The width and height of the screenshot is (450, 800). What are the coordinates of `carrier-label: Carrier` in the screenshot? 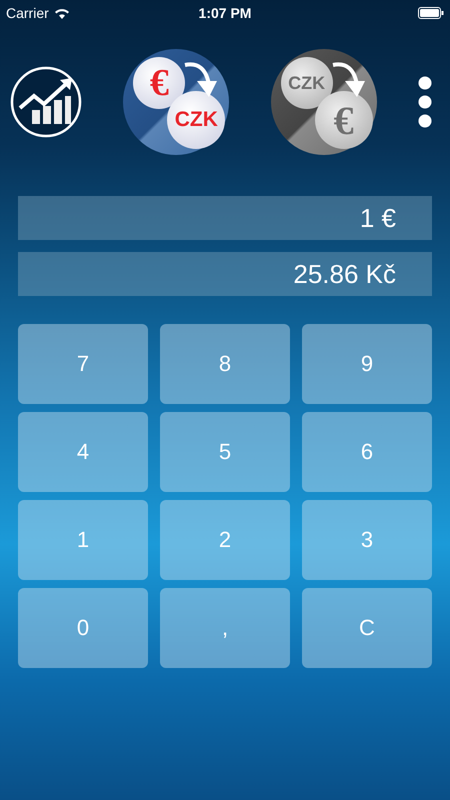 It's located at (27, 13).